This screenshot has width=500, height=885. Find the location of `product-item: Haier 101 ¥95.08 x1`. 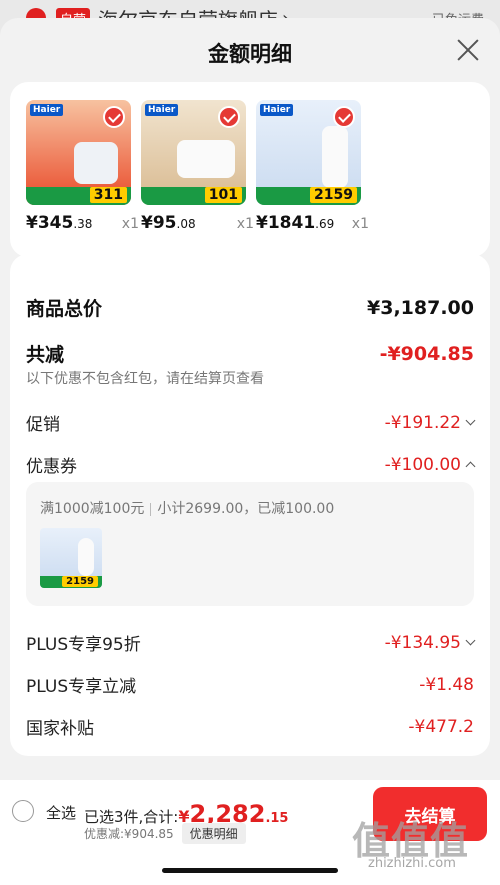

product-item: Haier 101 ¥95.08 x1 is located at coordinates (198, 166).